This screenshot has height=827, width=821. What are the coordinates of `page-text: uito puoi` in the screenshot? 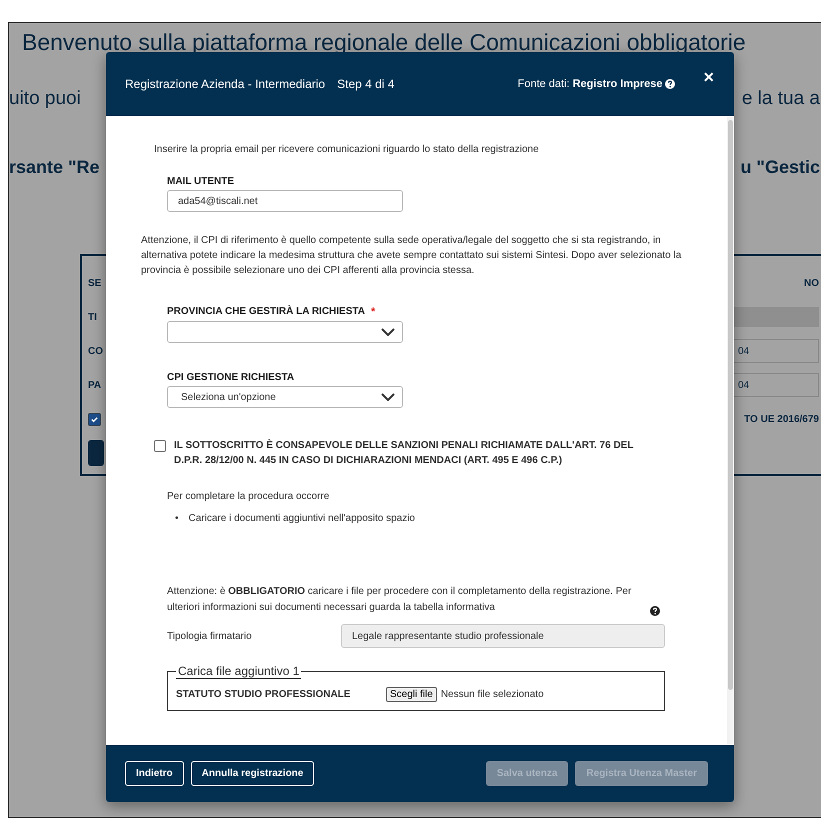 It's located at (45, 99).